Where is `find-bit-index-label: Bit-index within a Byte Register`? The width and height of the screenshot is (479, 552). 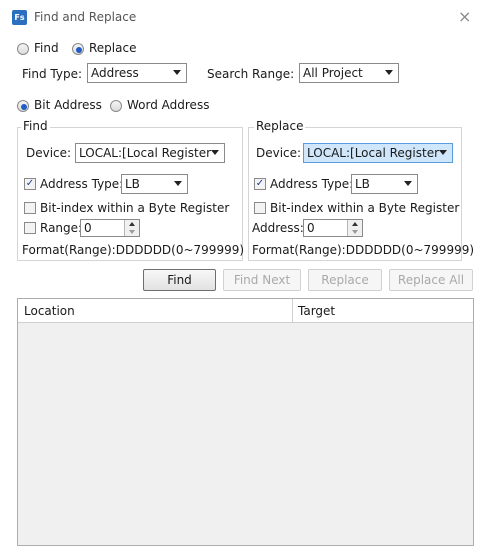 find-bit-index-label: Bit-index within a Byte Register is located at coordinates (135, 208).